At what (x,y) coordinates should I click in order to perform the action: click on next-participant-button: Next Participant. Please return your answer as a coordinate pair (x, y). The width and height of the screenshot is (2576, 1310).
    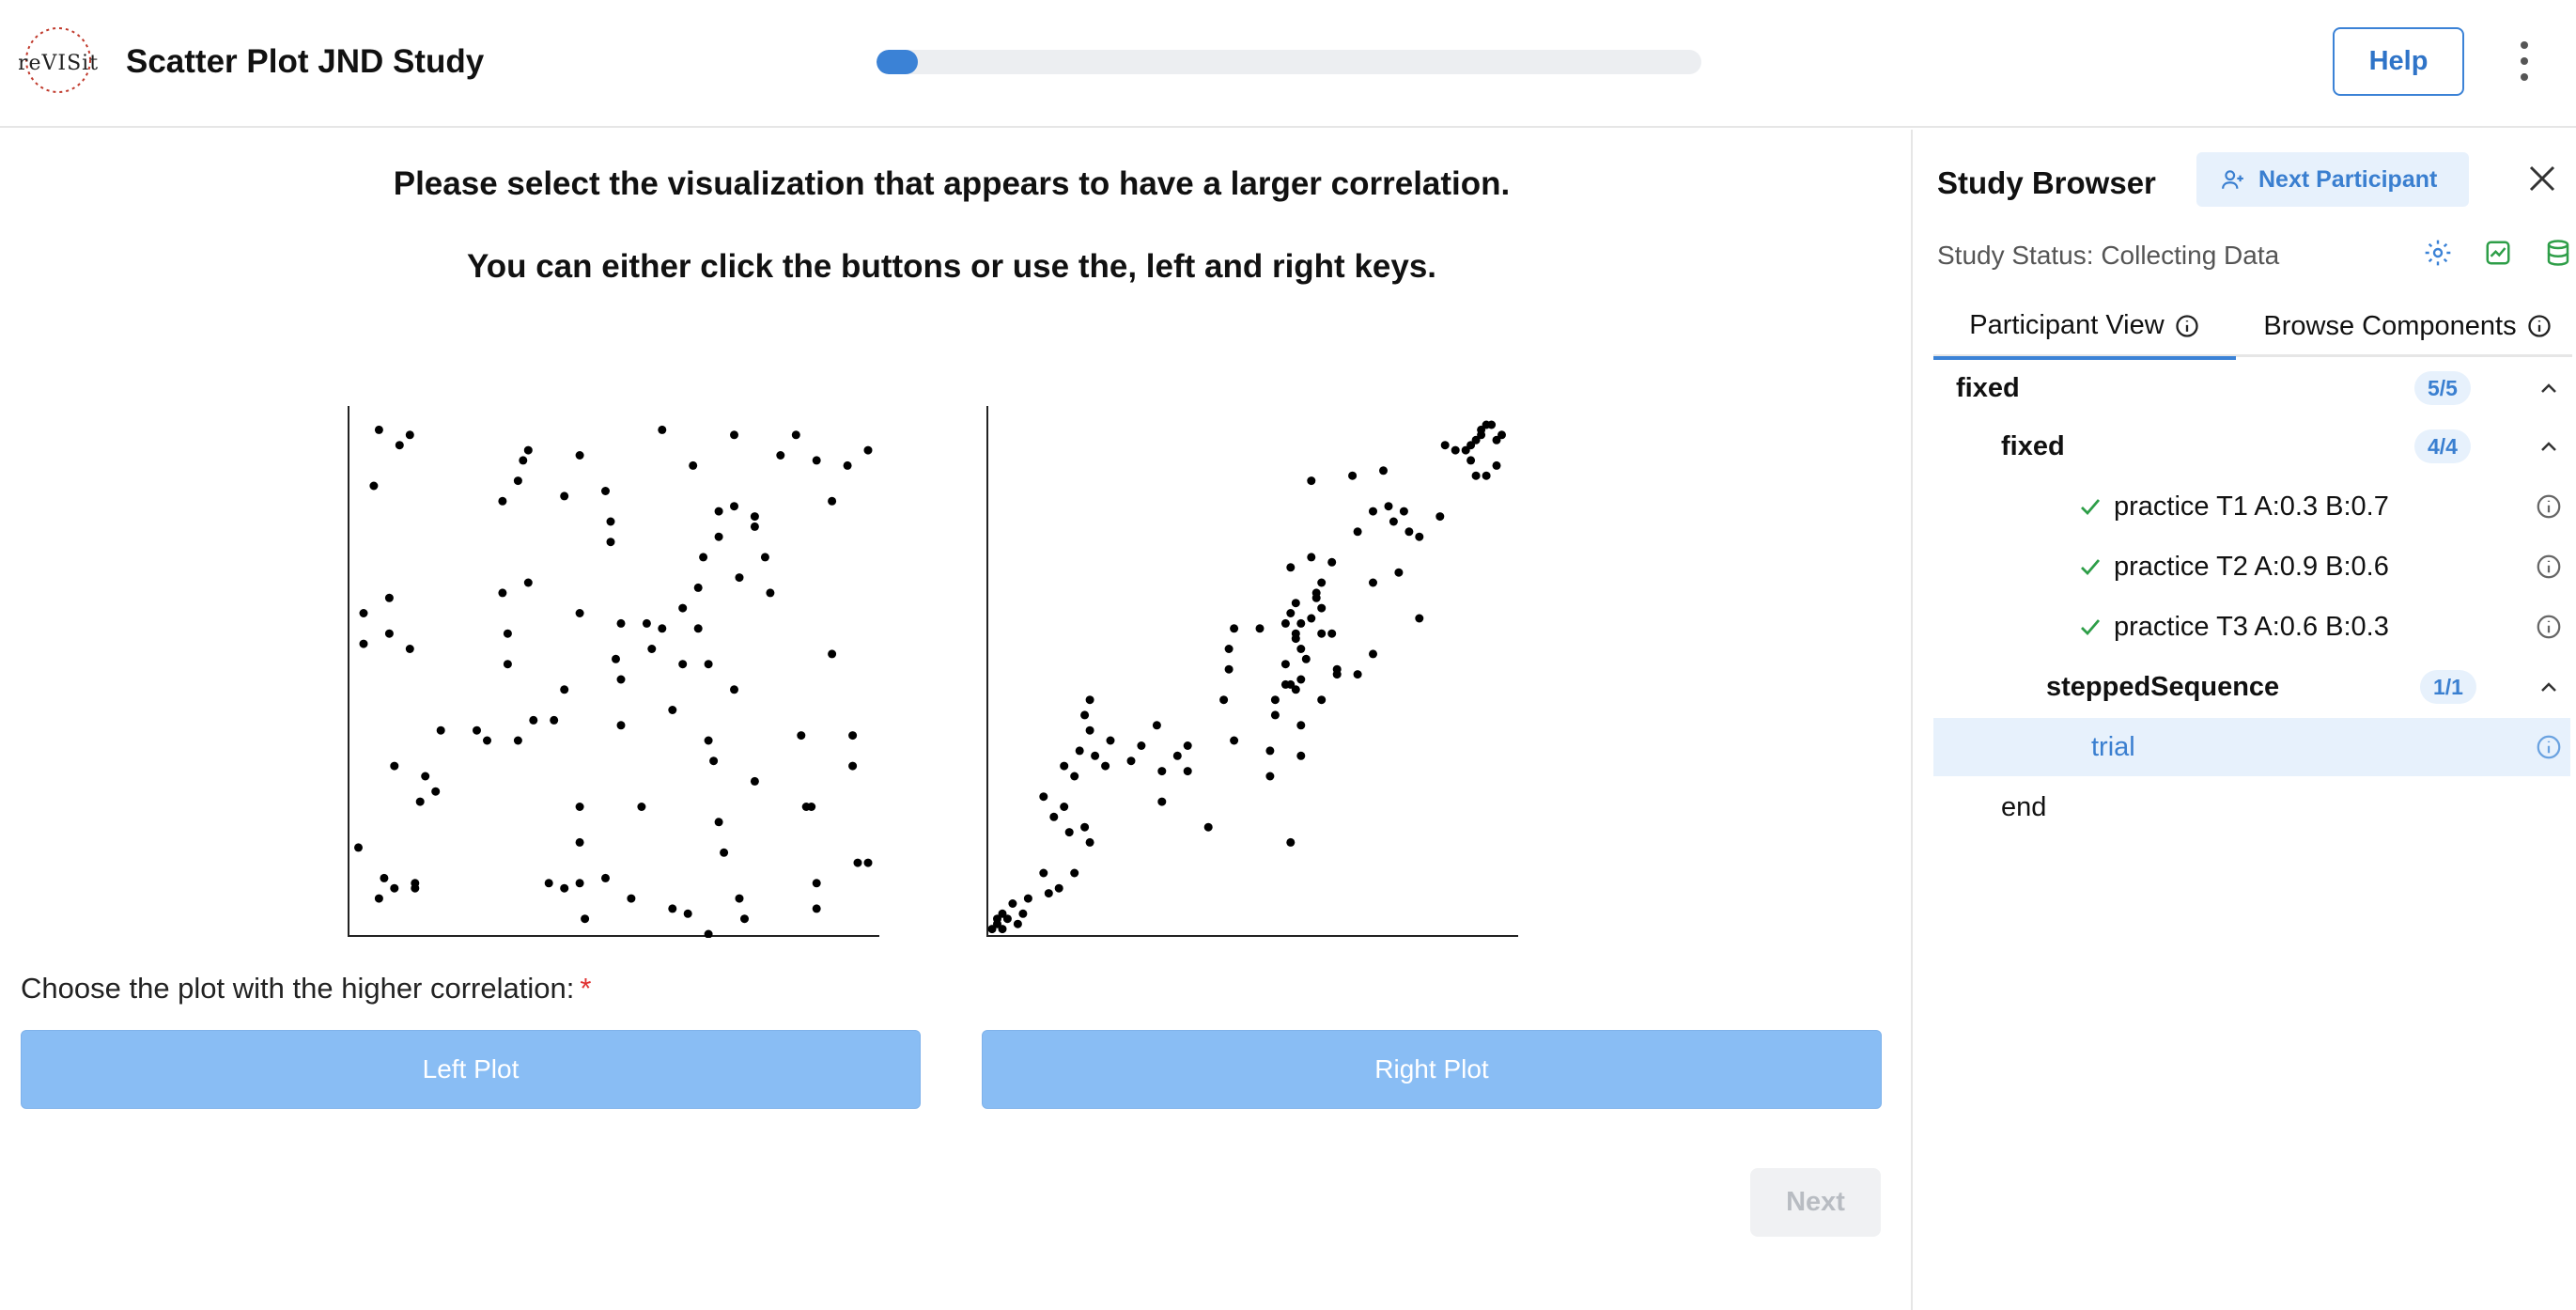
    Looking at the image, I should click on (2332, 179).